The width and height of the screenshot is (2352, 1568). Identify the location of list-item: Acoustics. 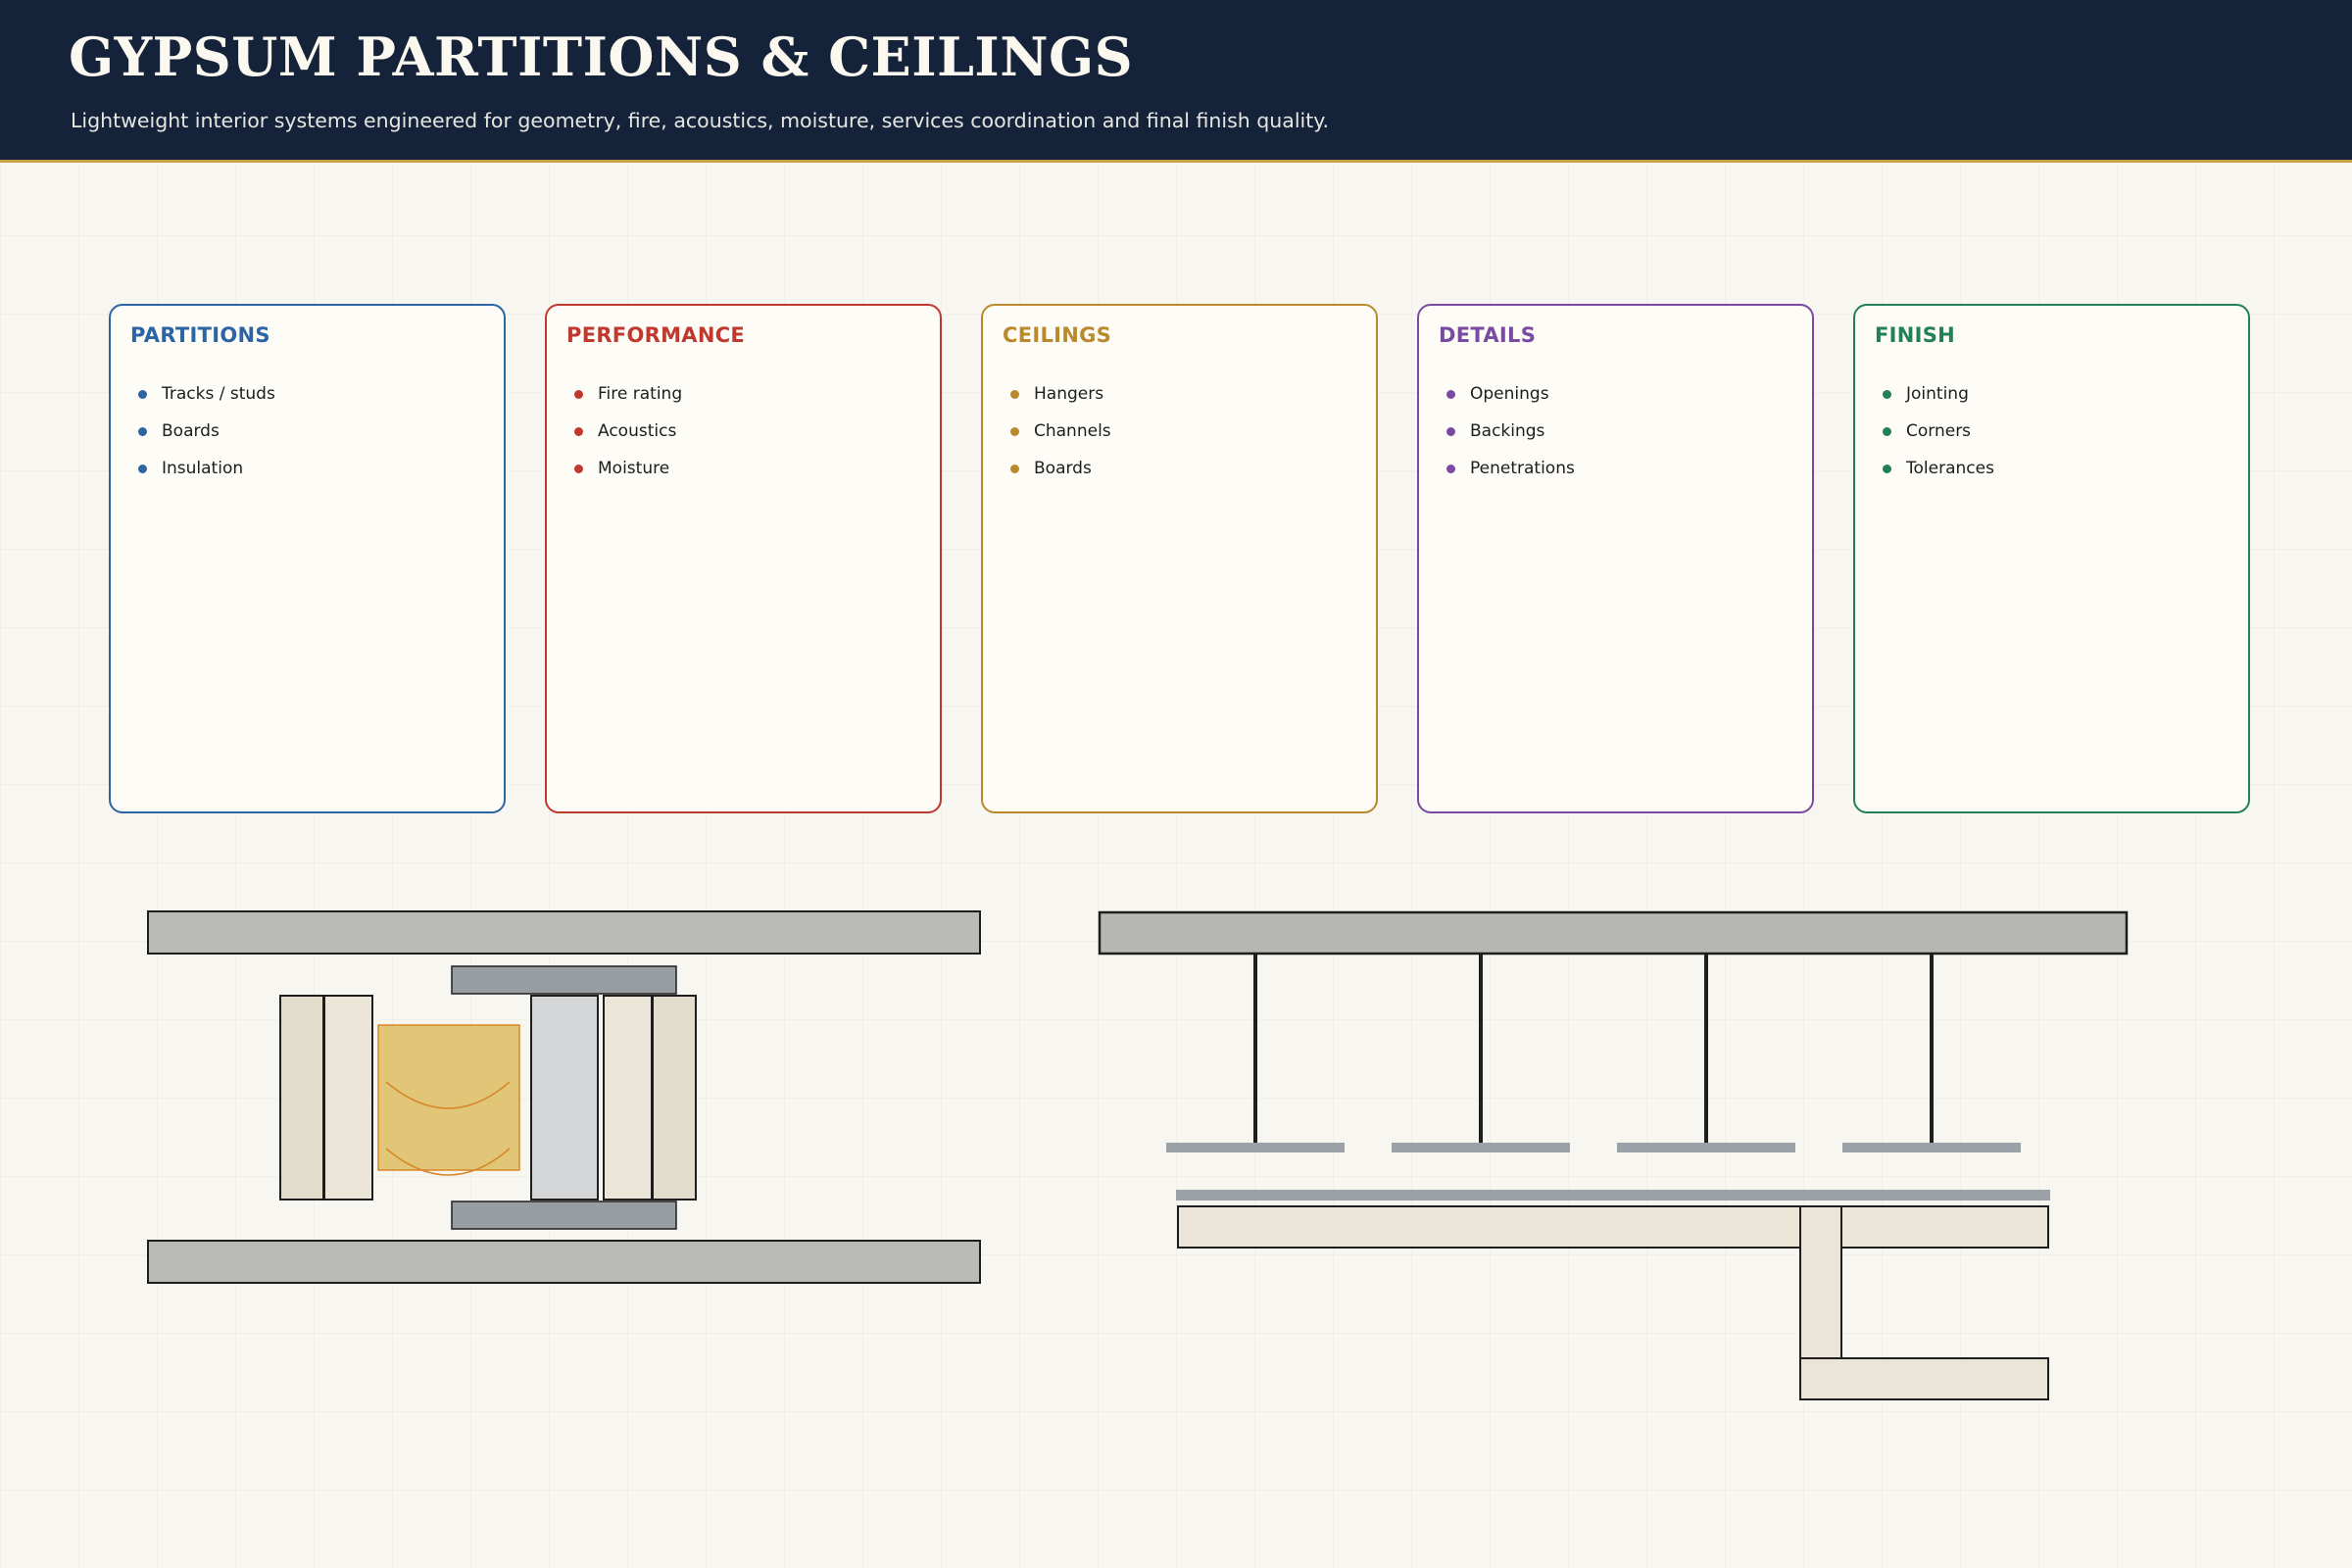
(628, 438).